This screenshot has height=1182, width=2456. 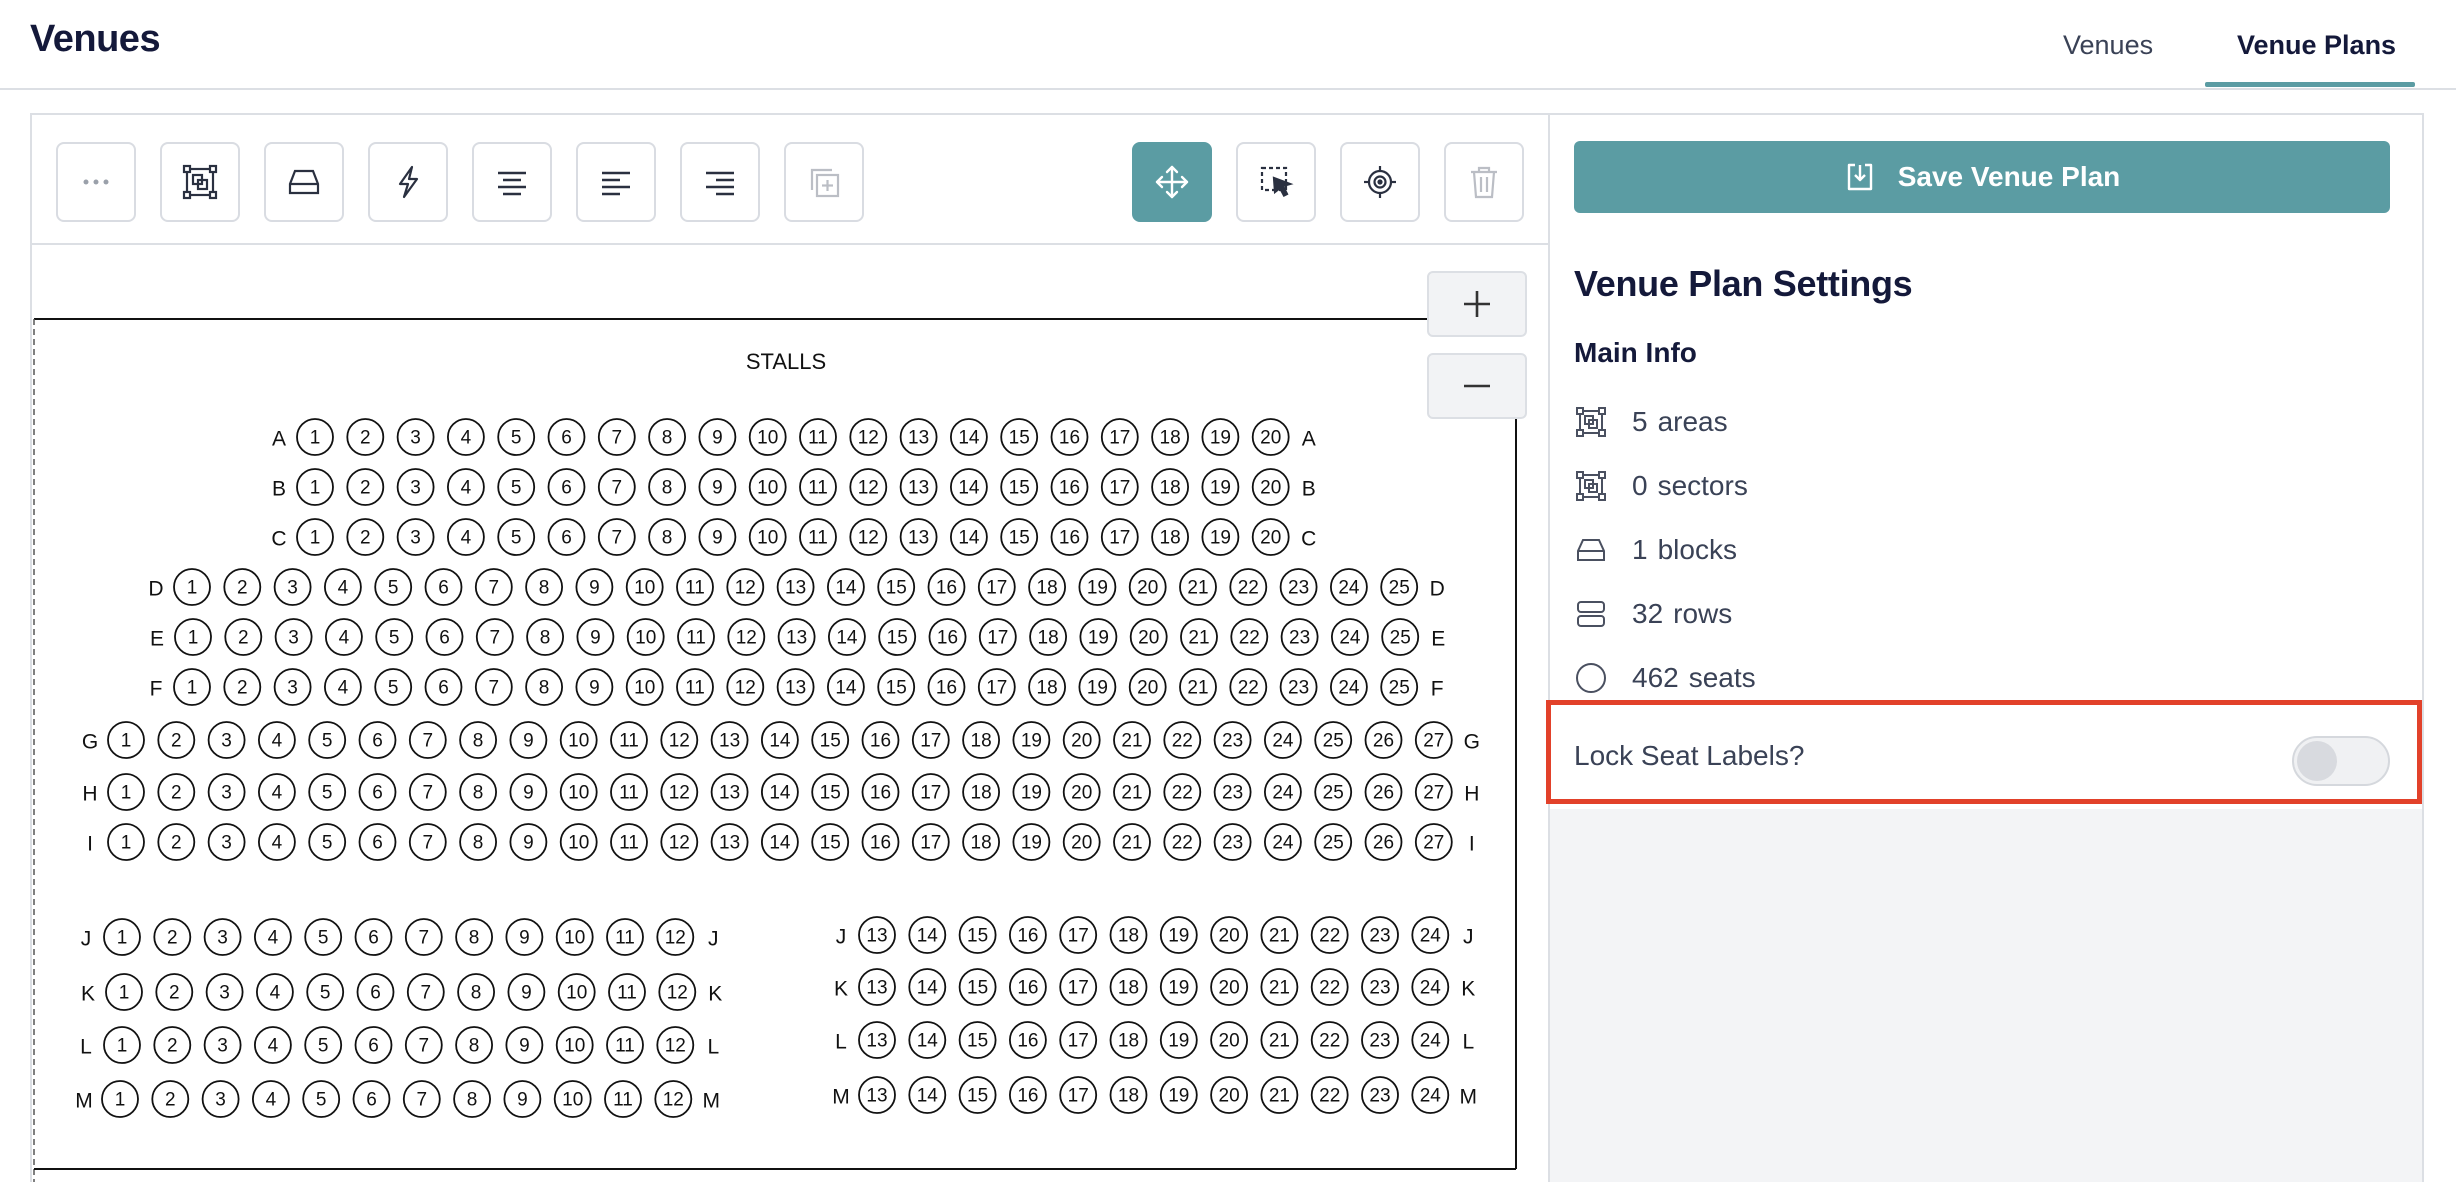 I want to click on tab-venues: Venues, so click(x=2108, y=45).